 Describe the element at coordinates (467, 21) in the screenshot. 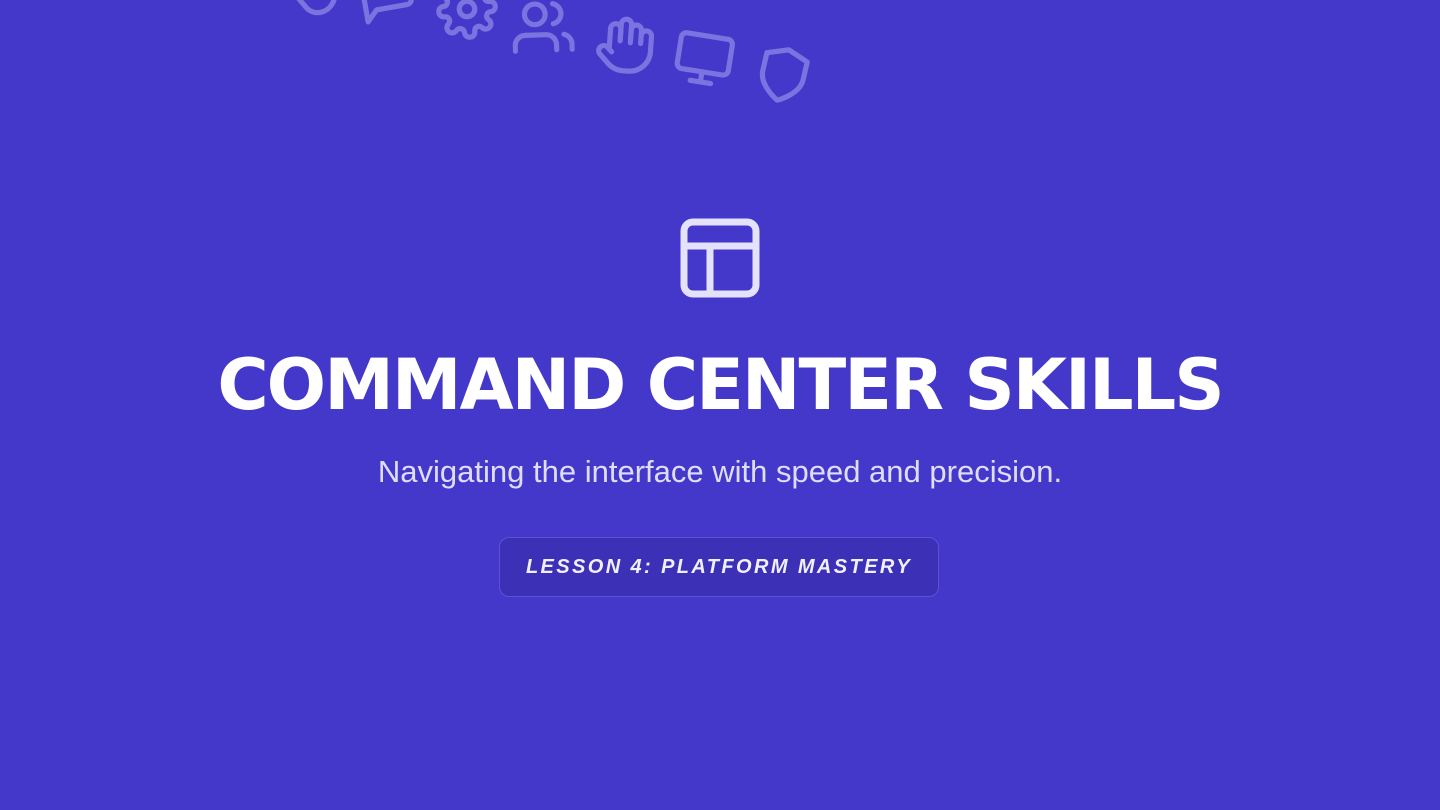

I see `gear-icon` at that location.